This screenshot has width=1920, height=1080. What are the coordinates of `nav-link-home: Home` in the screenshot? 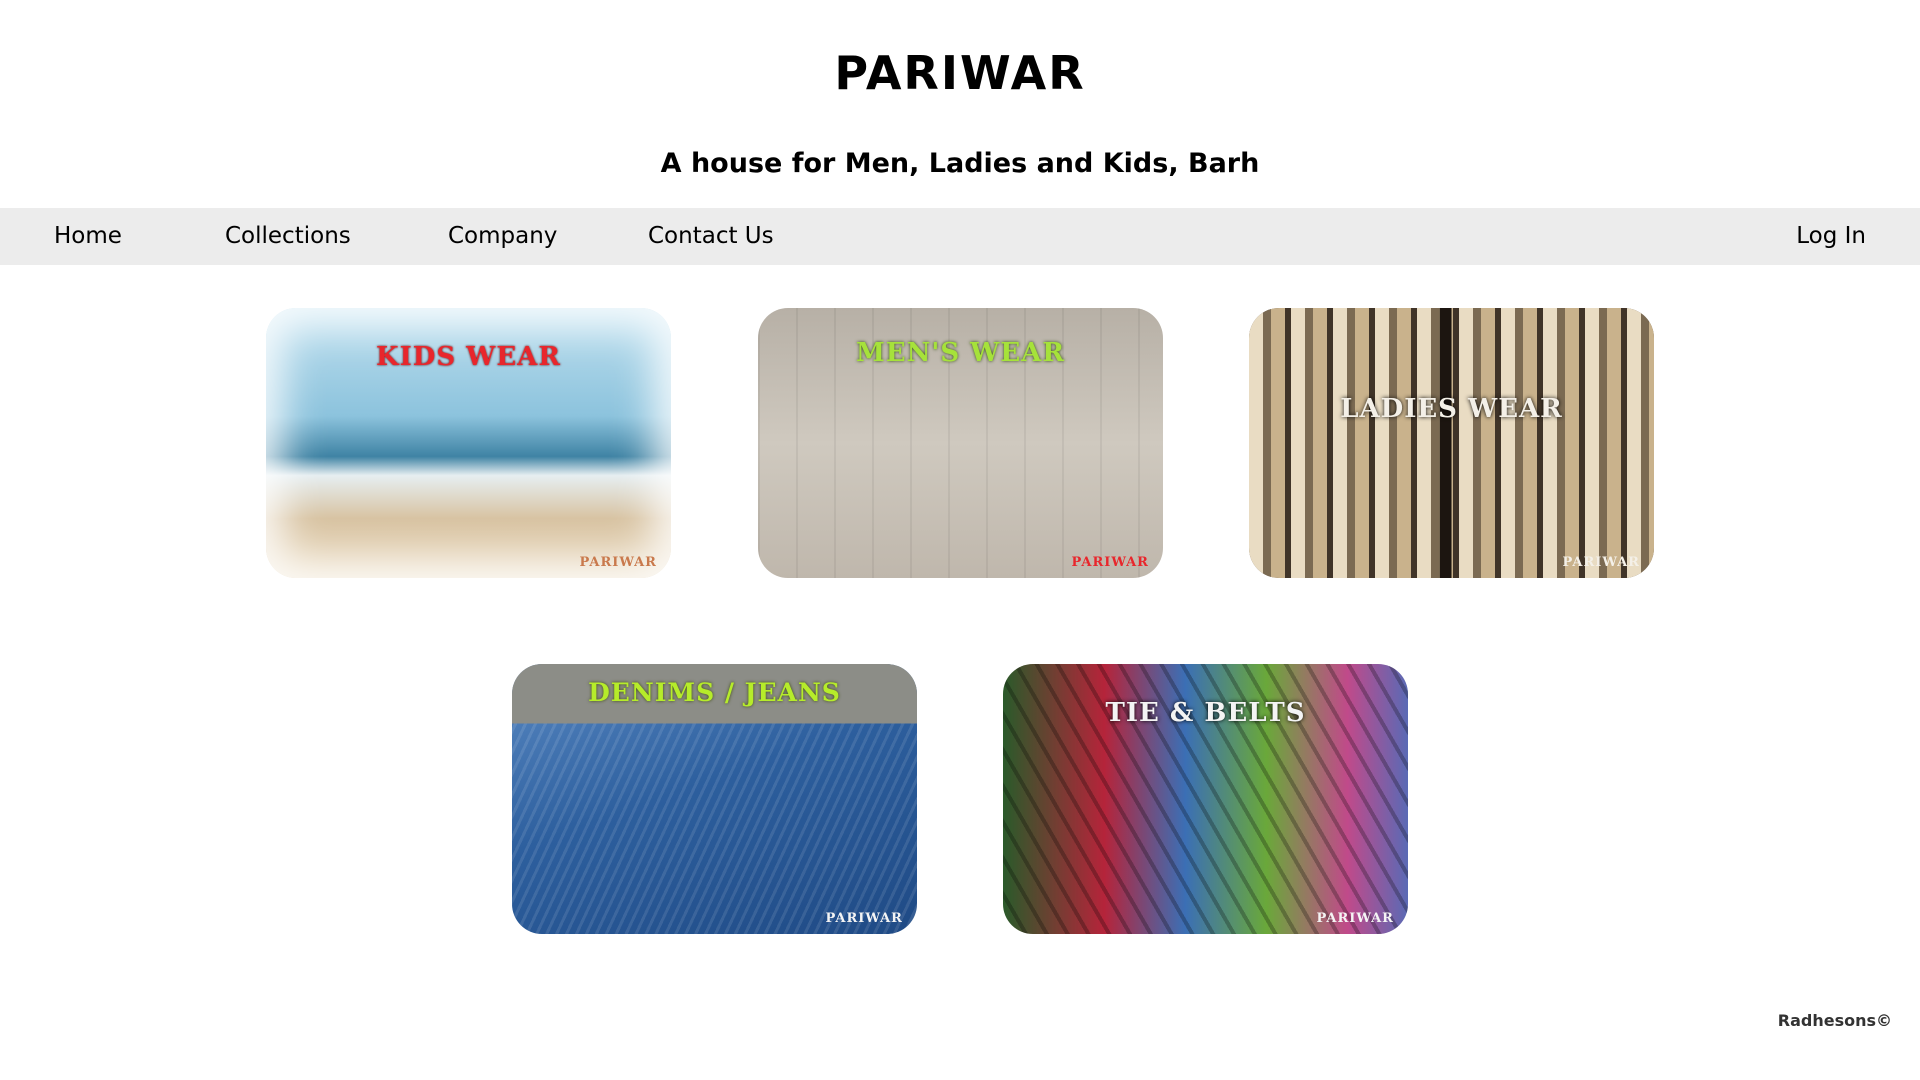 It's located at (88, 236).